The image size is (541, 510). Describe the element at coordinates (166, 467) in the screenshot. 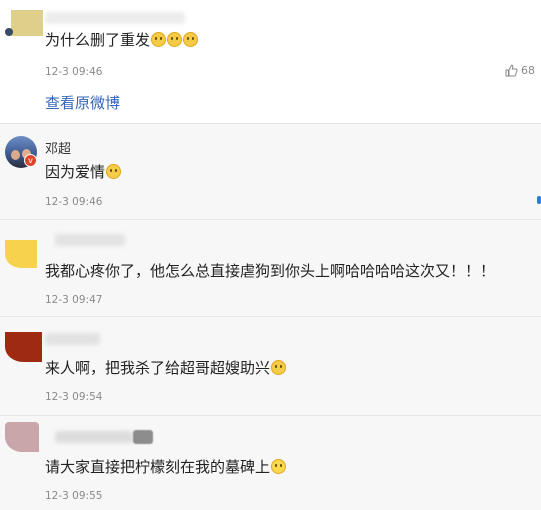

I see `comment-text: 请大家直接把柠檬刻在我的墓碑上` at that location.